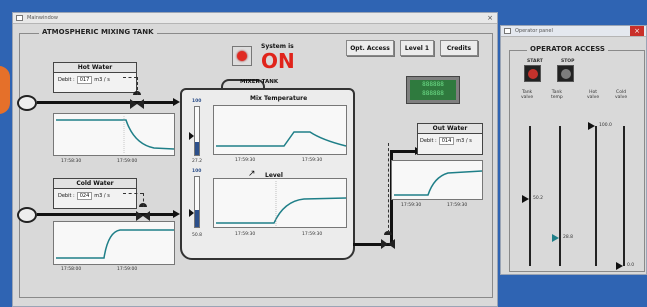 The image size is (647, 307). Describe the element at coordinates (279, 98) in the screenshot. I see `mix-temp-title: Mix Temperature` at that location.